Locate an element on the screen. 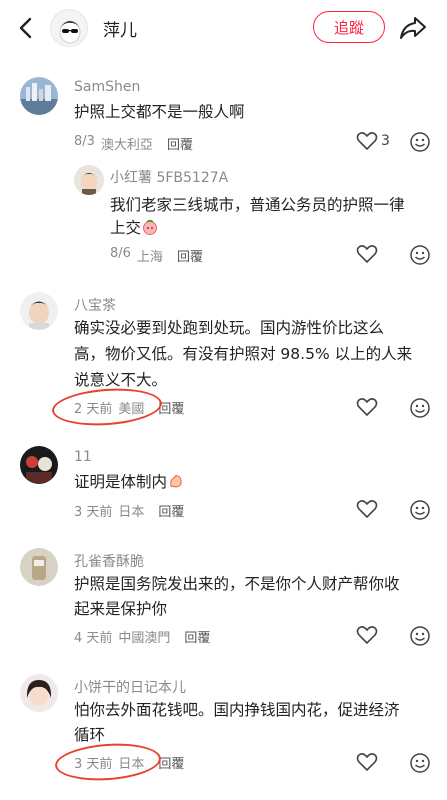 This screenshot has height=800, width=447. commenter-name: 小红薯 5FB5127A is located at coordinates (169, 177).